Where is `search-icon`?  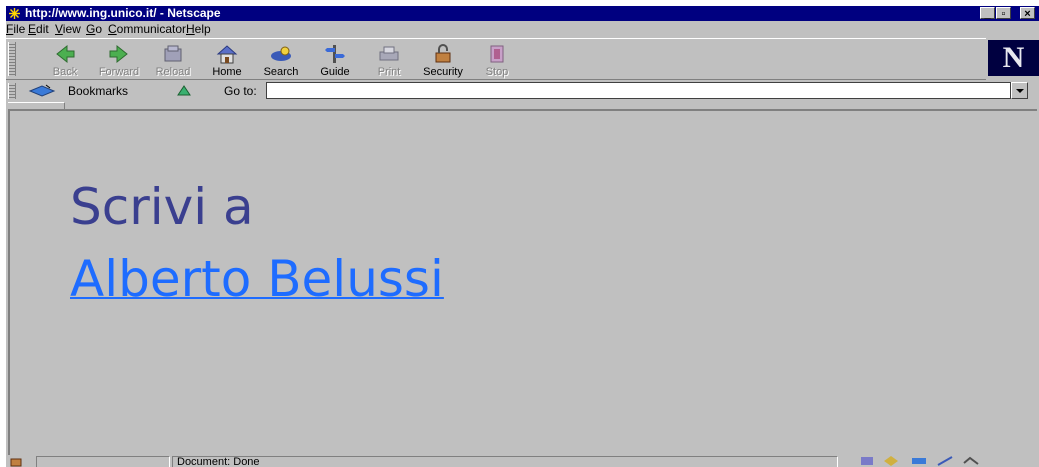 search-icon is located at coordinates (281, 53).